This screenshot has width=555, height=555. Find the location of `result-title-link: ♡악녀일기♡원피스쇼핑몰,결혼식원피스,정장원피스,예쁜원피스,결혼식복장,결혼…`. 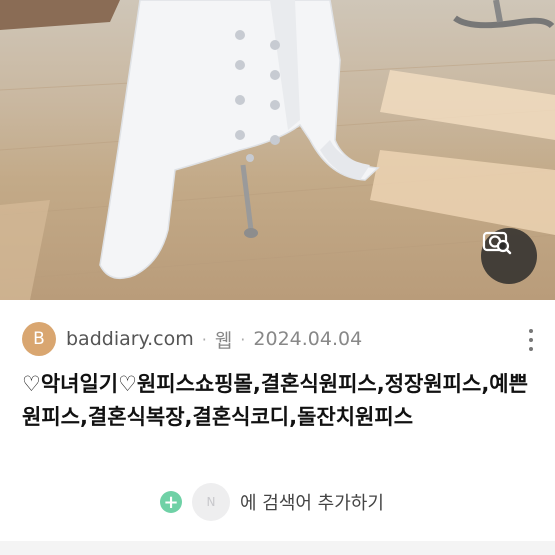

result-title-link: ♡악녀일기♡원피스쇼핑몰,결혼식원피스,정장원피스,예쁜원피스,결혼식복장,결혼… is located at coordinates (280, 401).